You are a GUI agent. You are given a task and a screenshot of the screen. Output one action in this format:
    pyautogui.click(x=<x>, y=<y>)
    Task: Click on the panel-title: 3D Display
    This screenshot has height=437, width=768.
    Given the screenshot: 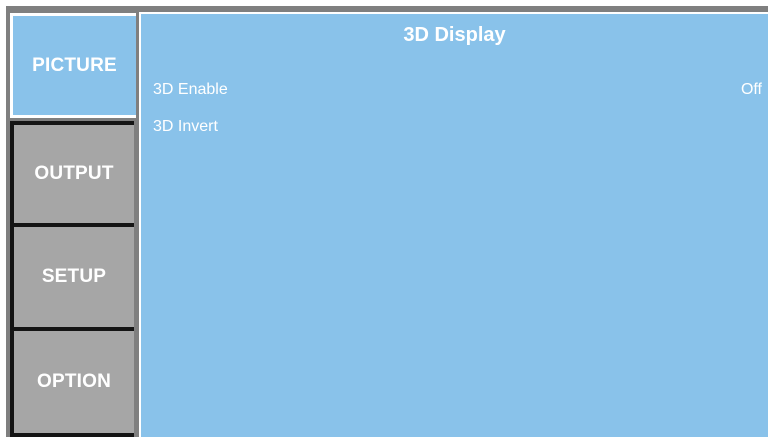 What is the action you would take?
    pyautogui.click(x=454, y=35)
    